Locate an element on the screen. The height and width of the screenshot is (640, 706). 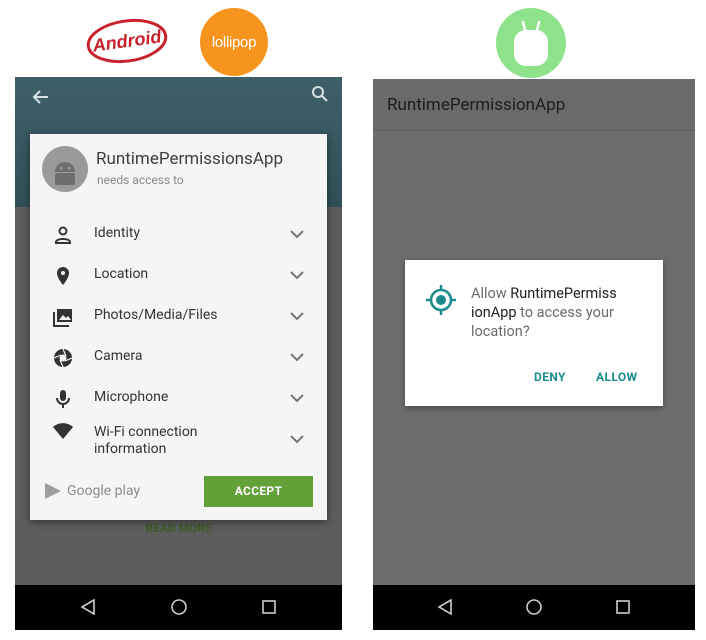
message-suffix: to access your is located at coordinates (565, 312).